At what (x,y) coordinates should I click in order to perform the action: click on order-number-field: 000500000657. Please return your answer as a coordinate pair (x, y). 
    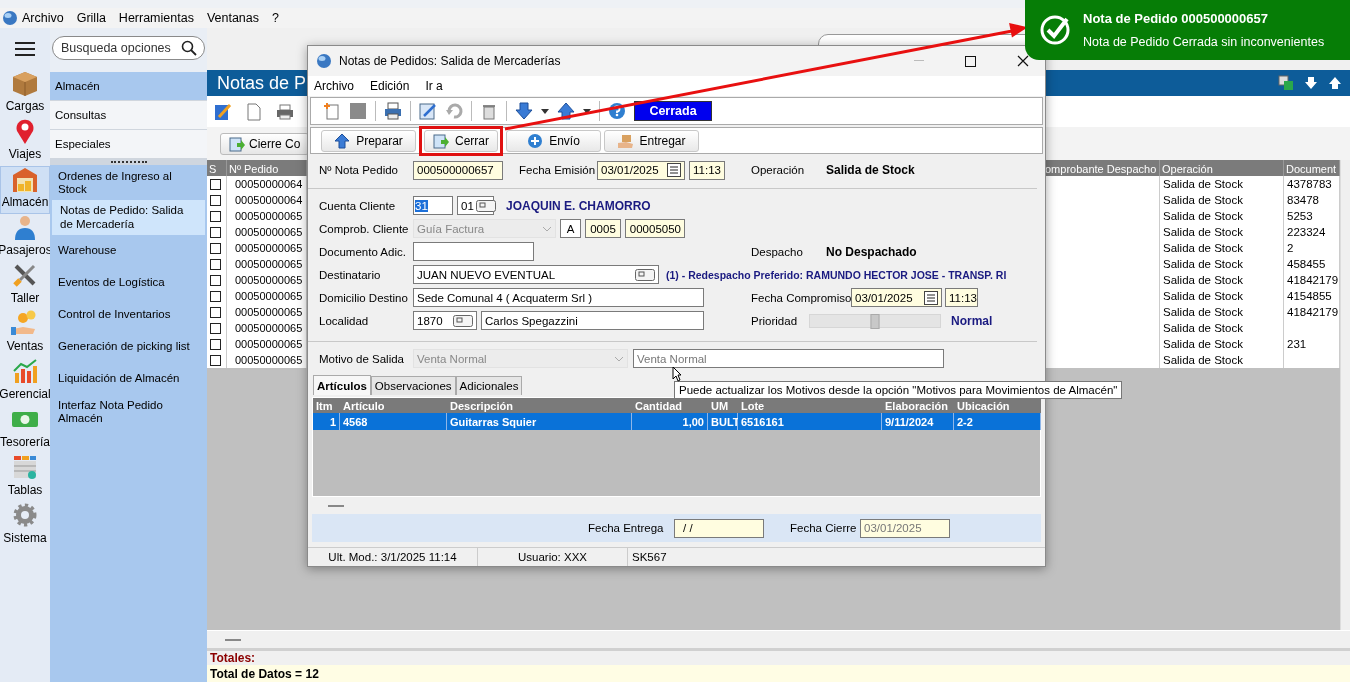
    Looking at the image, I should click on (458, 170).